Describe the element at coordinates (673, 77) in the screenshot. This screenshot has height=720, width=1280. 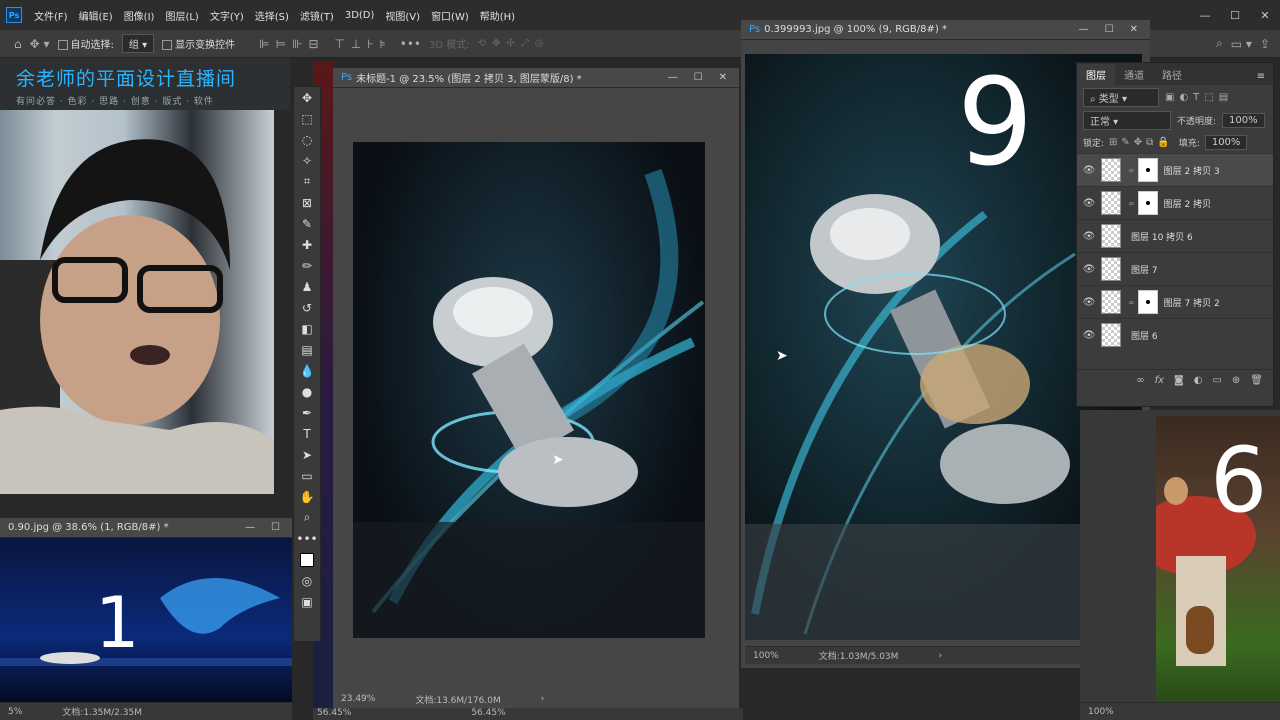
I see `doc-main-minimize: —` at that location.